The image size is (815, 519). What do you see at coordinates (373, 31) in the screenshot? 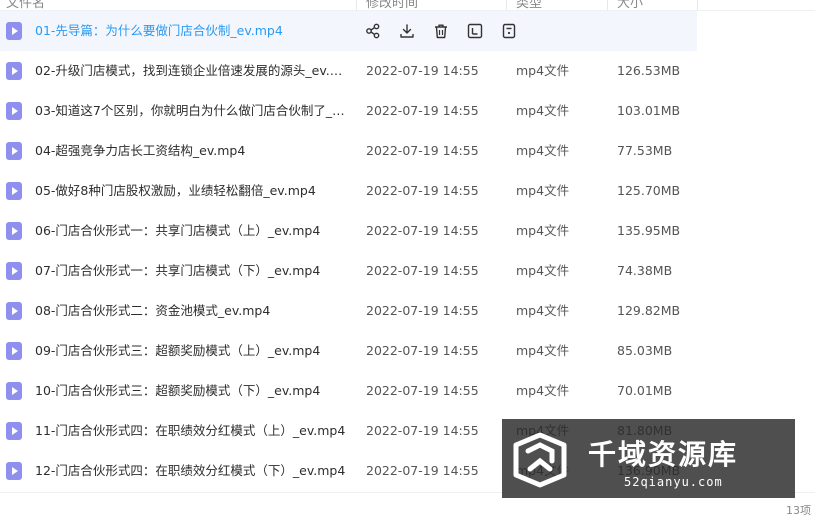
I see `share-icon` at bounding box center [373, 31].